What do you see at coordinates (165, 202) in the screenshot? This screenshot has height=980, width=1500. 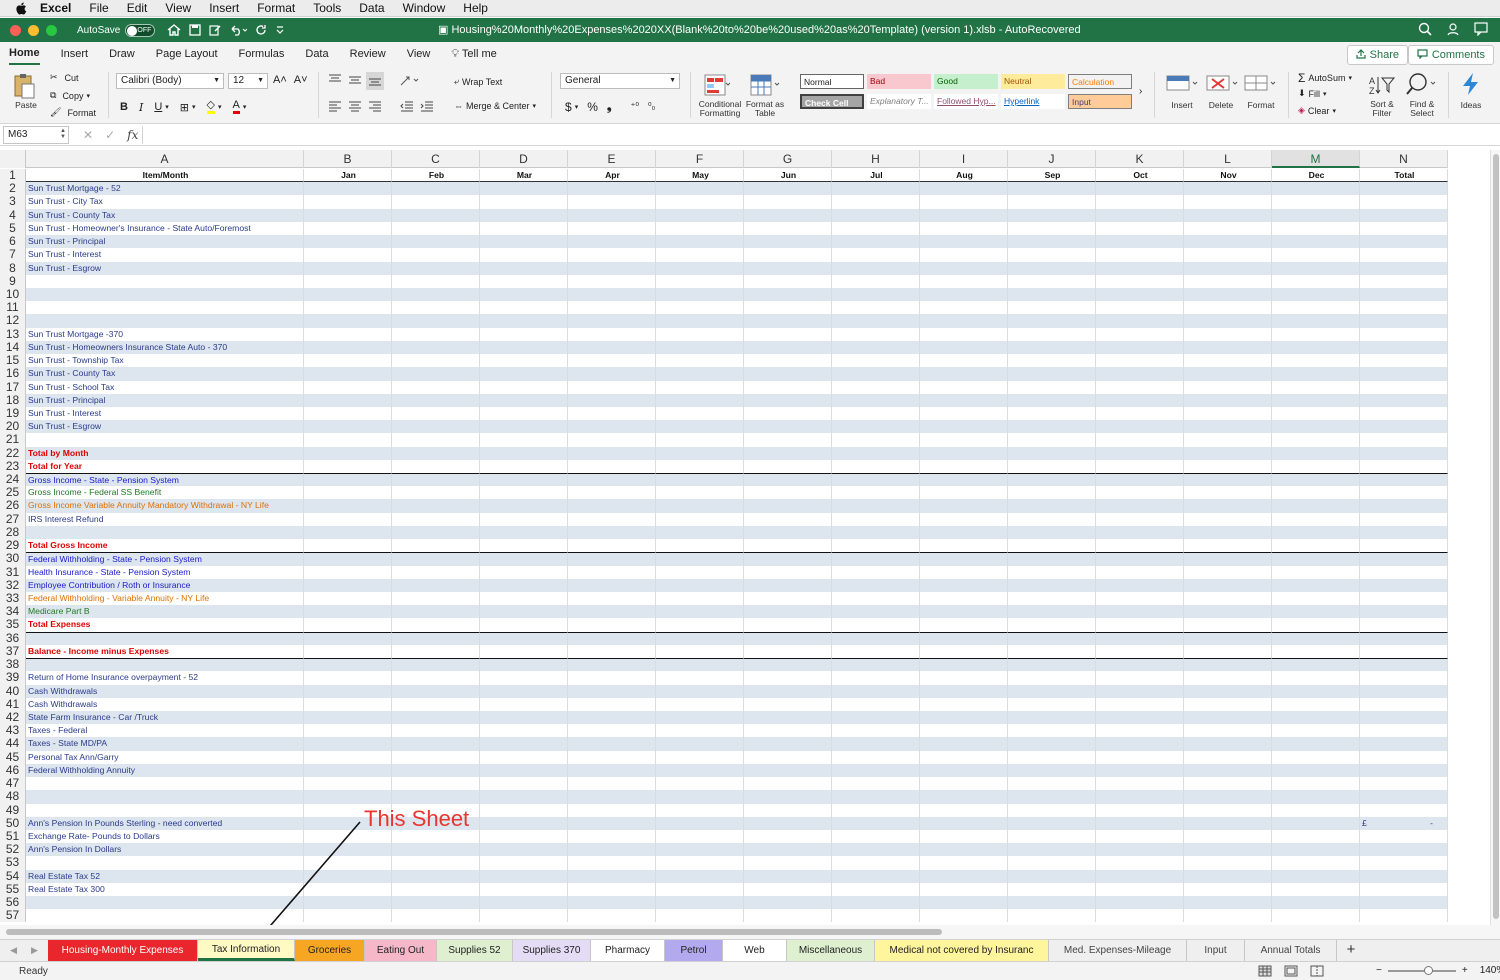 I see `item-cell: Sun Trust - City Tax` at bounding box center [165, 202].